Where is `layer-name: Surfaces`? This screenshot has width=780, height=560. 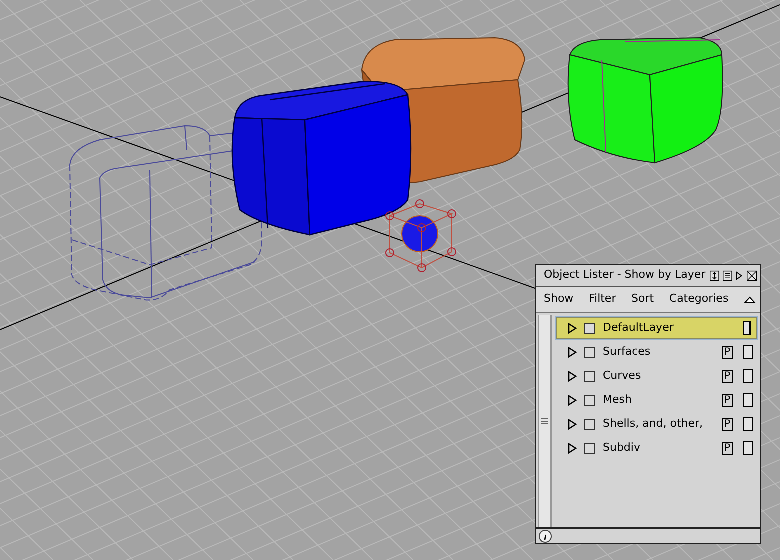 layer-name: Surfaces is located at coordinates (627, 352).